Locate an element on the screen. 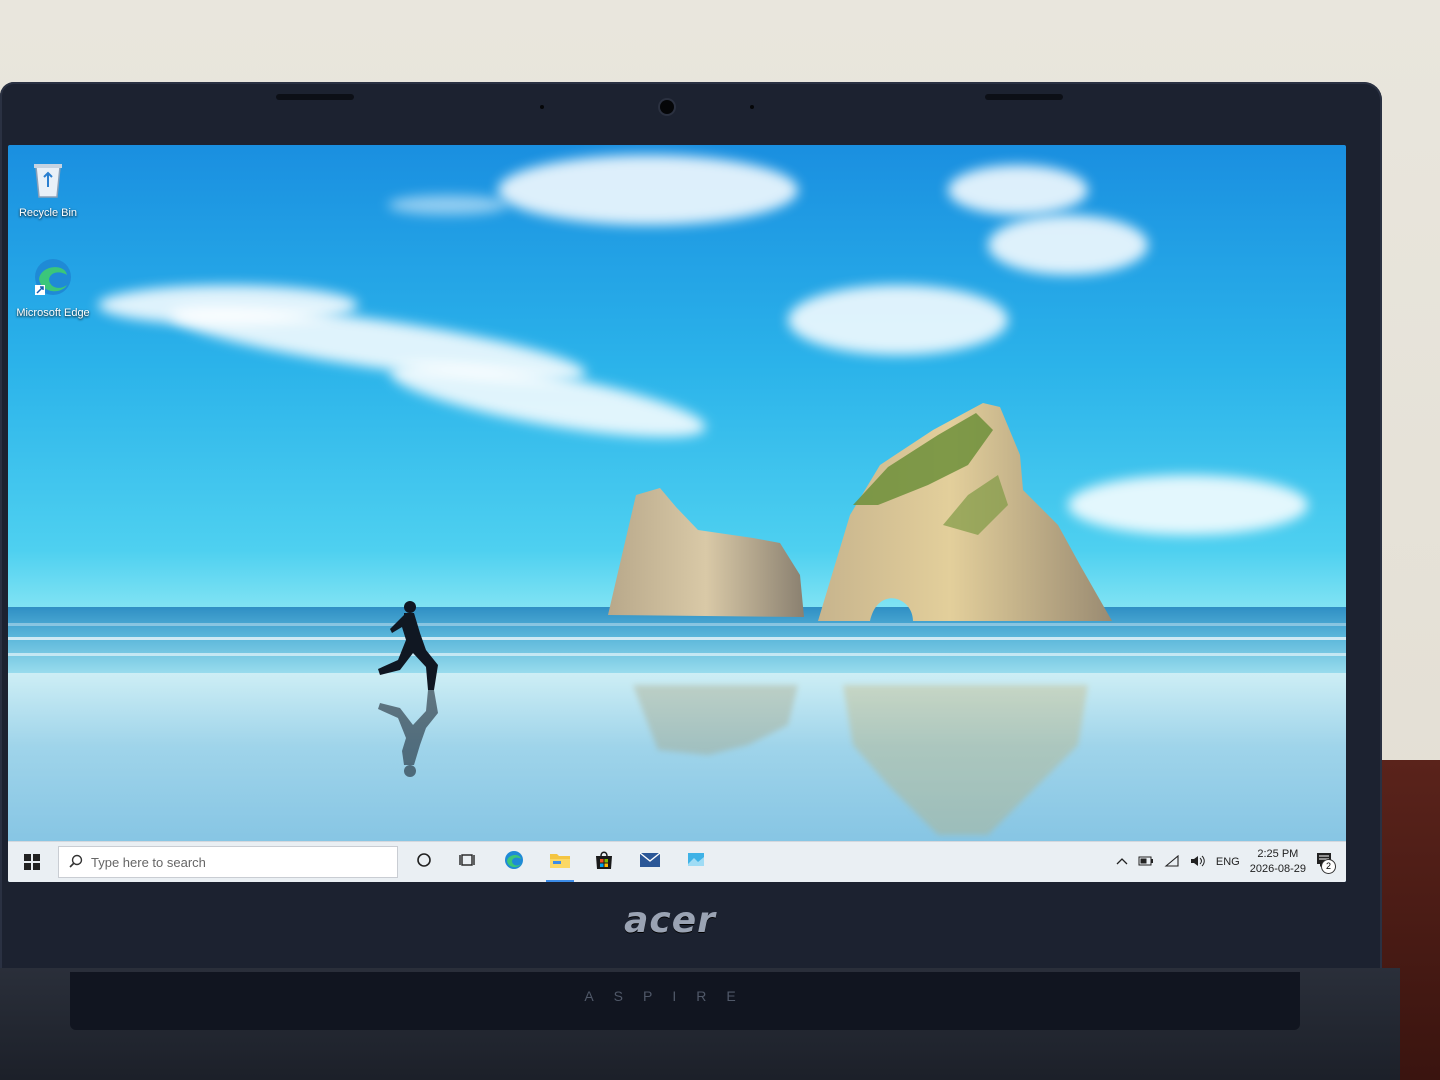  taskbar-store is located at coordinates (604, 862).